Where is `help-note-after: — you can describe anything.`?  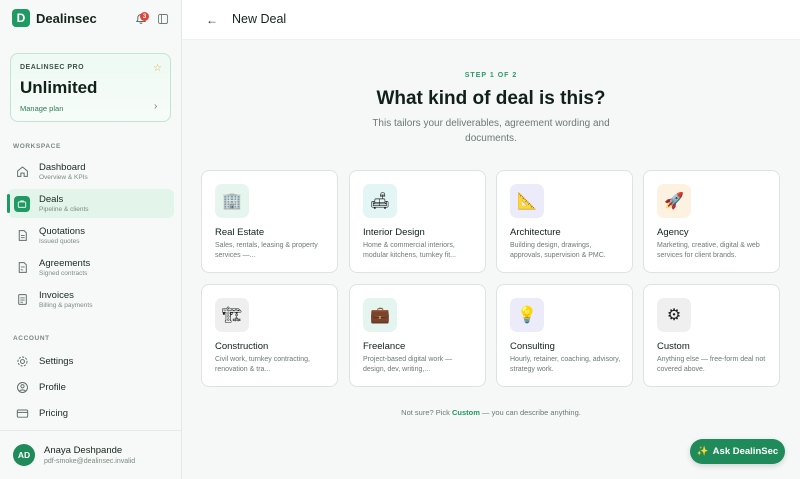
help-note-after: — you can describe anything. is located at coordinates (530, 412).